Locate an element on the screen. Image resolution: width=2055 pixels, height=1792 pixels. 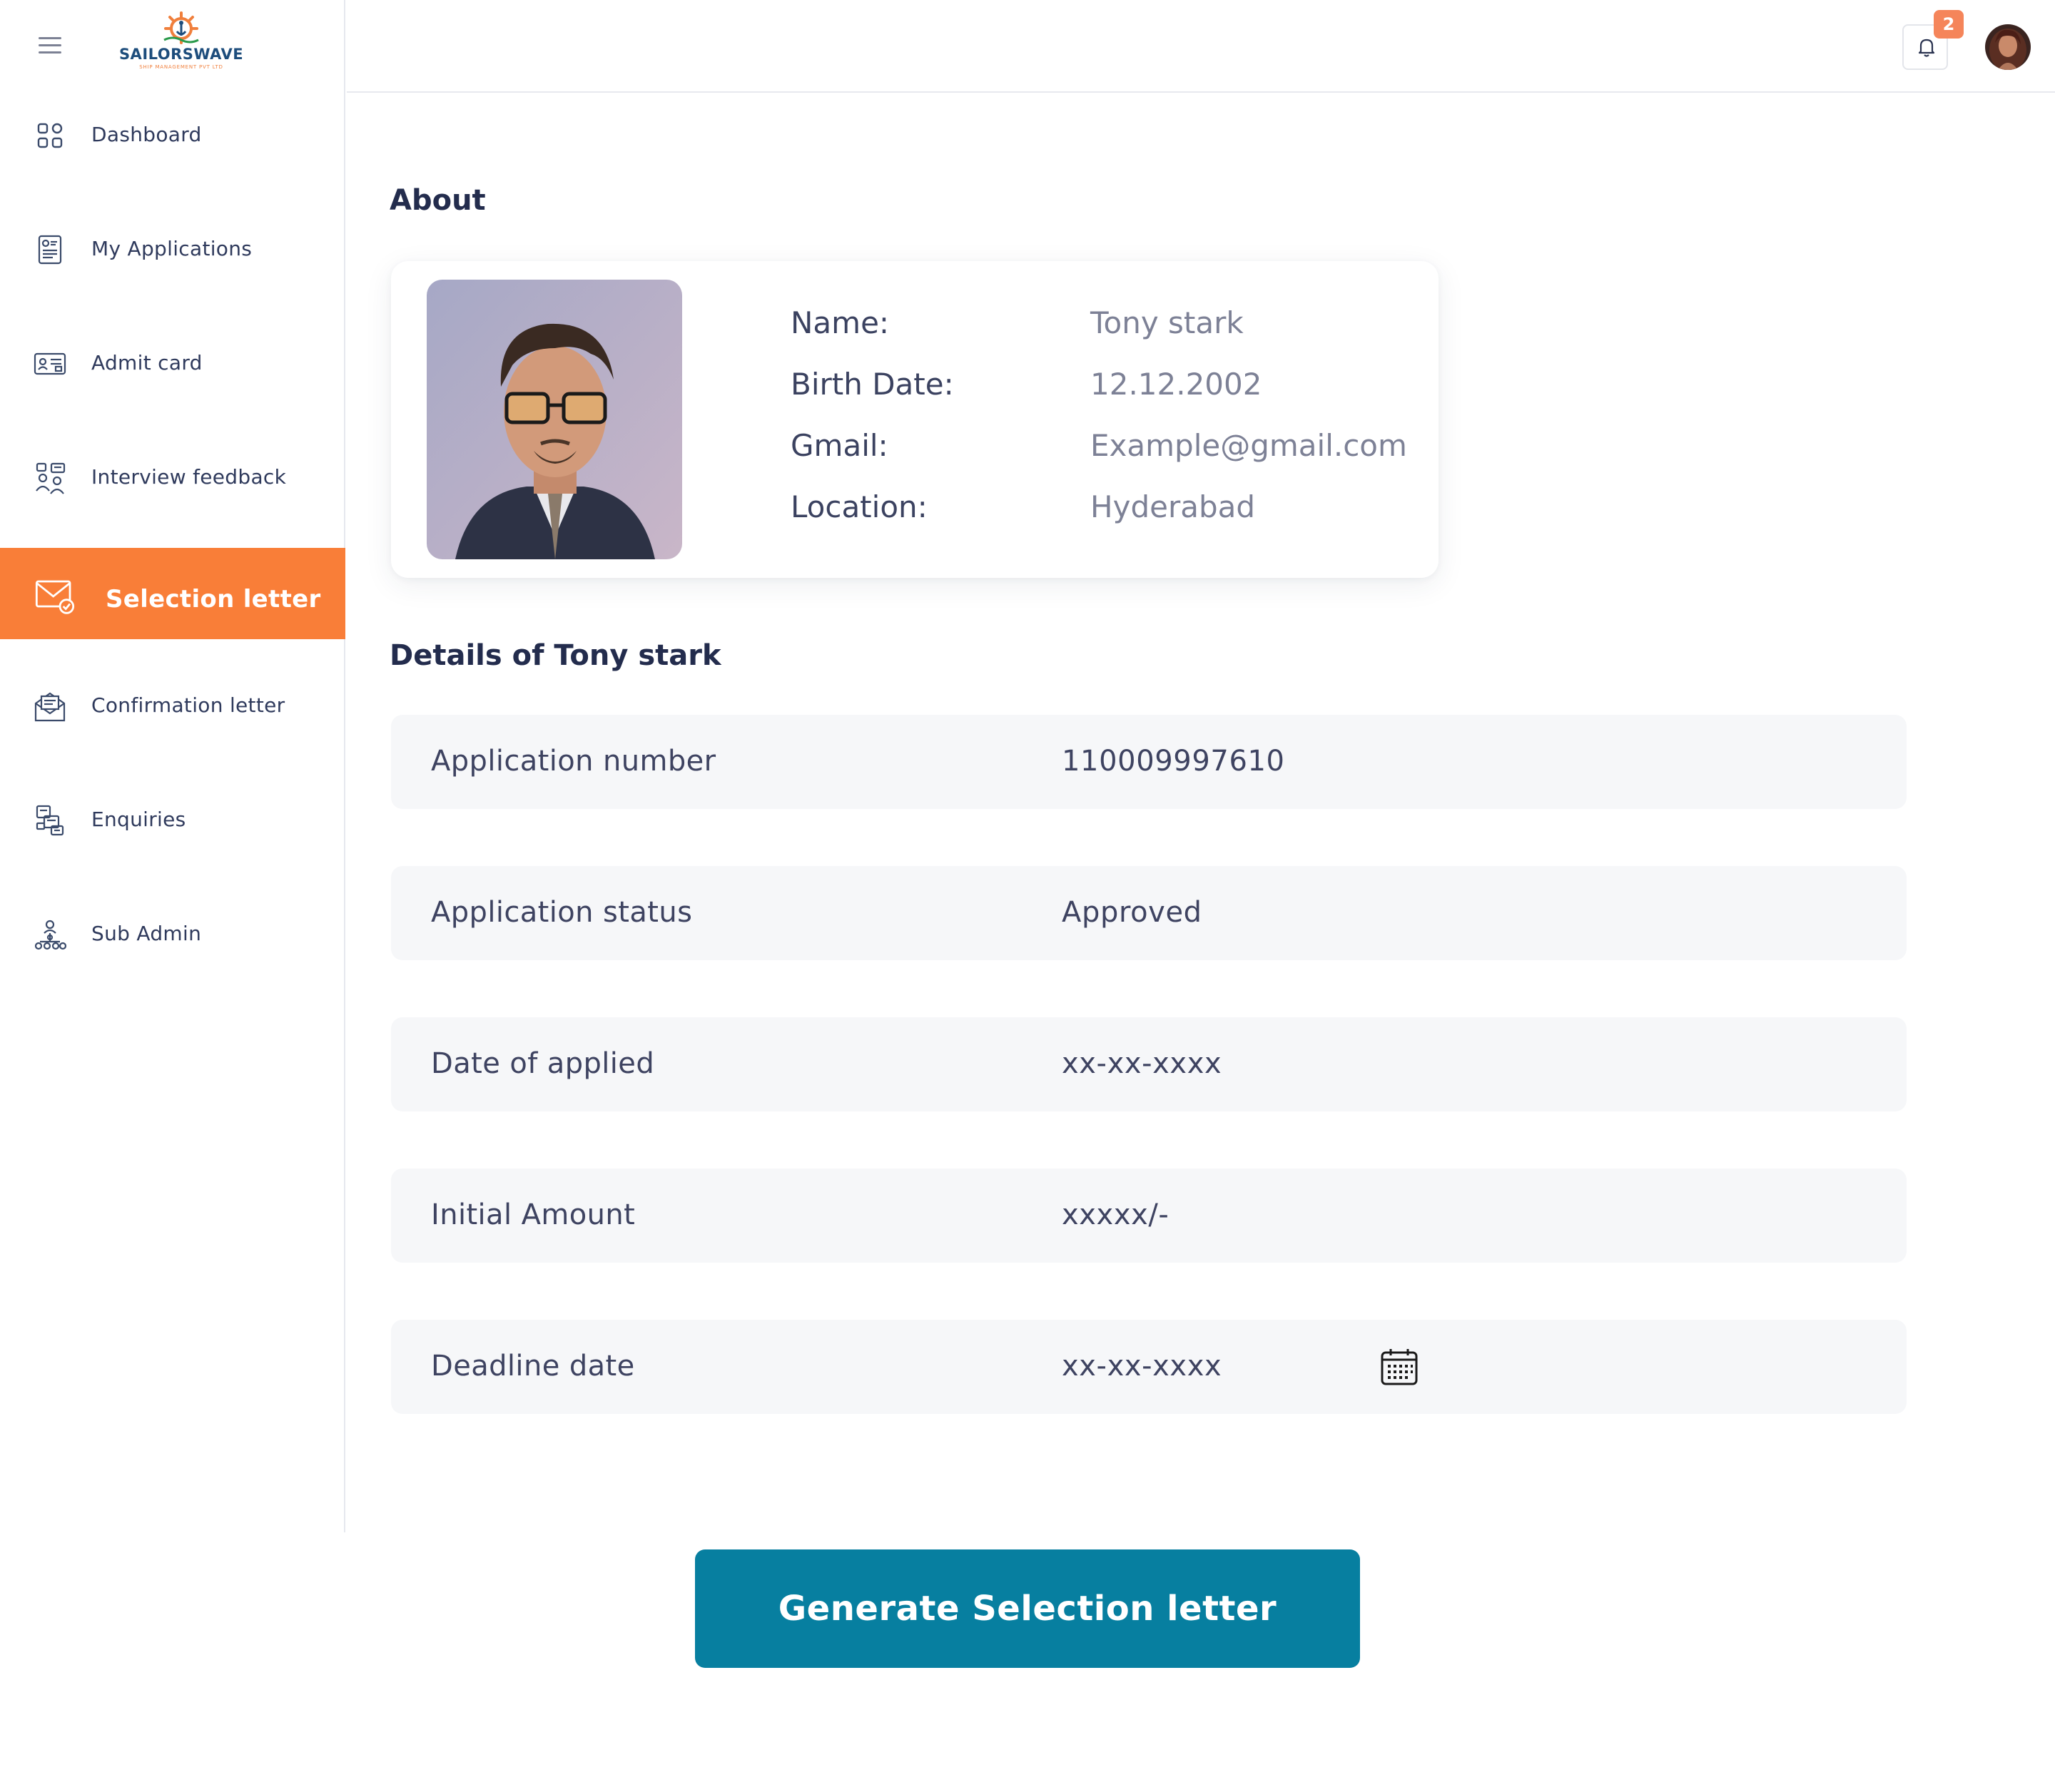
detail-value: Approved is located at coordinates (1132, 912).